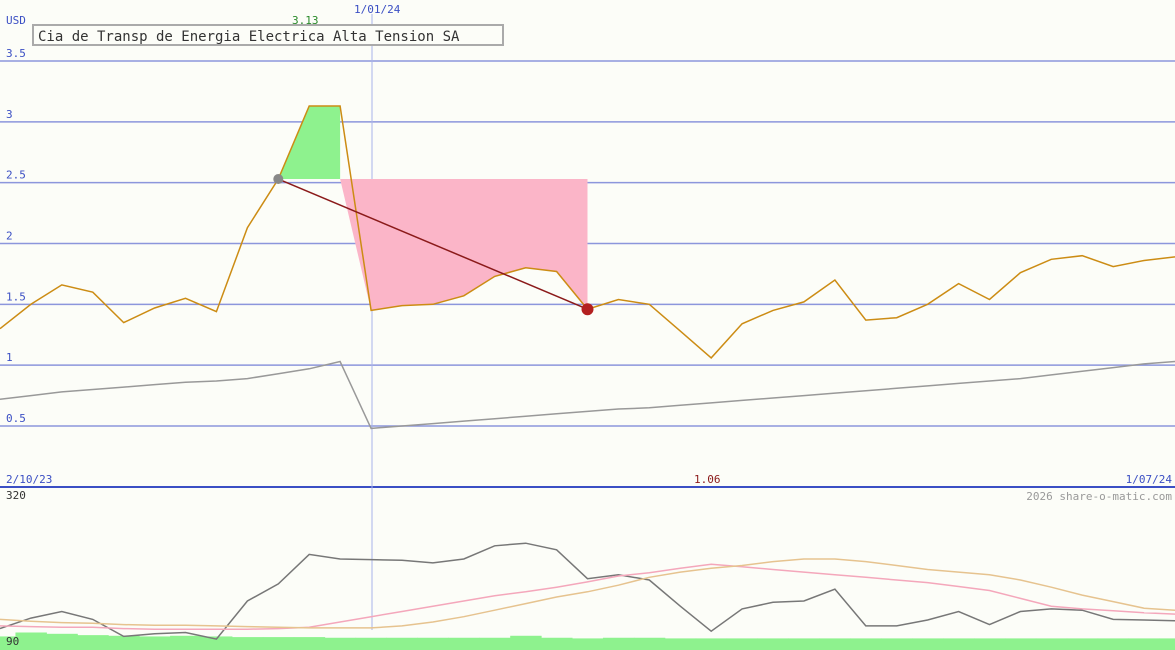 The image size is (1175, 650). I want to click on x-end-label: 1/07/24, so click(1149, 479).